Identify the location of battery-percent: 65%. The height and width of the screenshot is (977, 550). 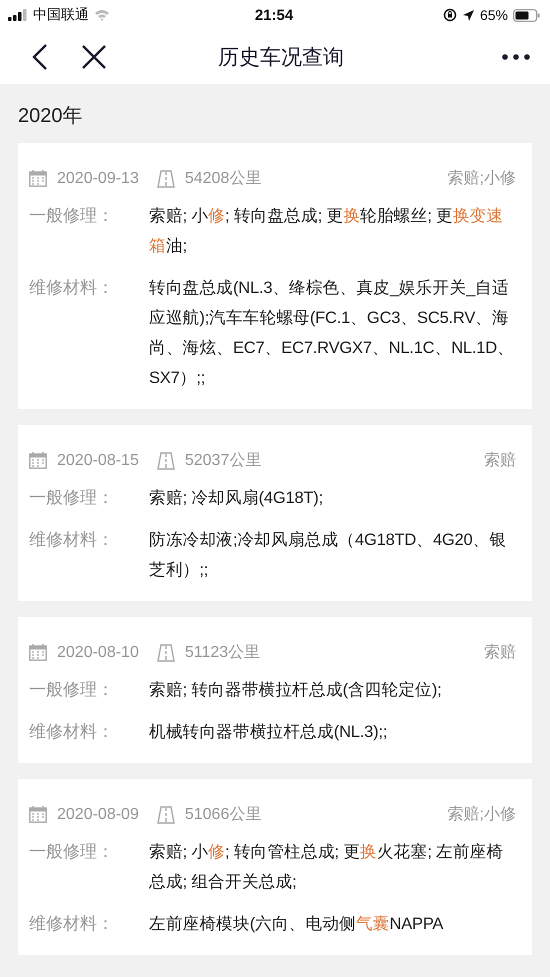
(494, 15).